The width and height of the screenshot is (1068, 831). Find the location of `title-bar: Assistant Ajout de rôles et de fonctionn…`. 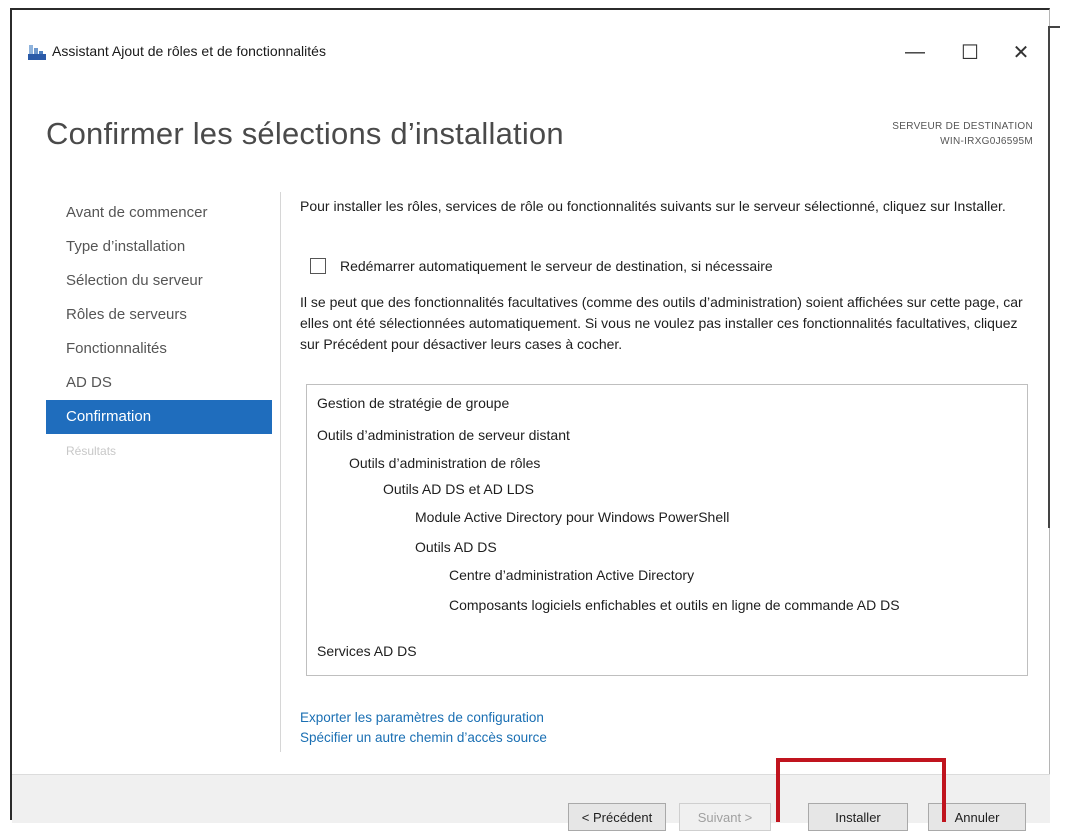

title-bar: Assistant Ajout de rôles et de fonctionn… is located at coordinates (530, 42).